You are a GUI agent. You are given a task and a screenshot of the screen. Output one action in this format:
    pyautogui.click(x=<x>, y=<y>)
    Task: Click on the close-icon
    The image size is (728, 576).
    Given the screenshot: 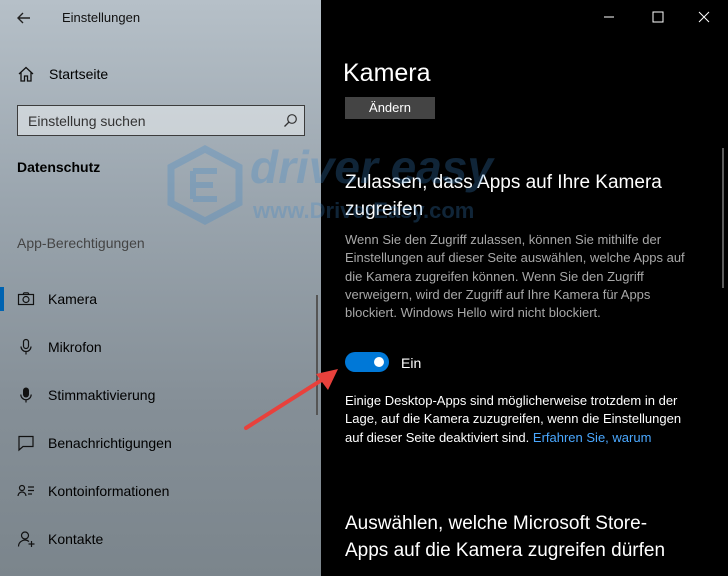 What is the action you would take?
    pyautogui.click(x=704, y=17)
    